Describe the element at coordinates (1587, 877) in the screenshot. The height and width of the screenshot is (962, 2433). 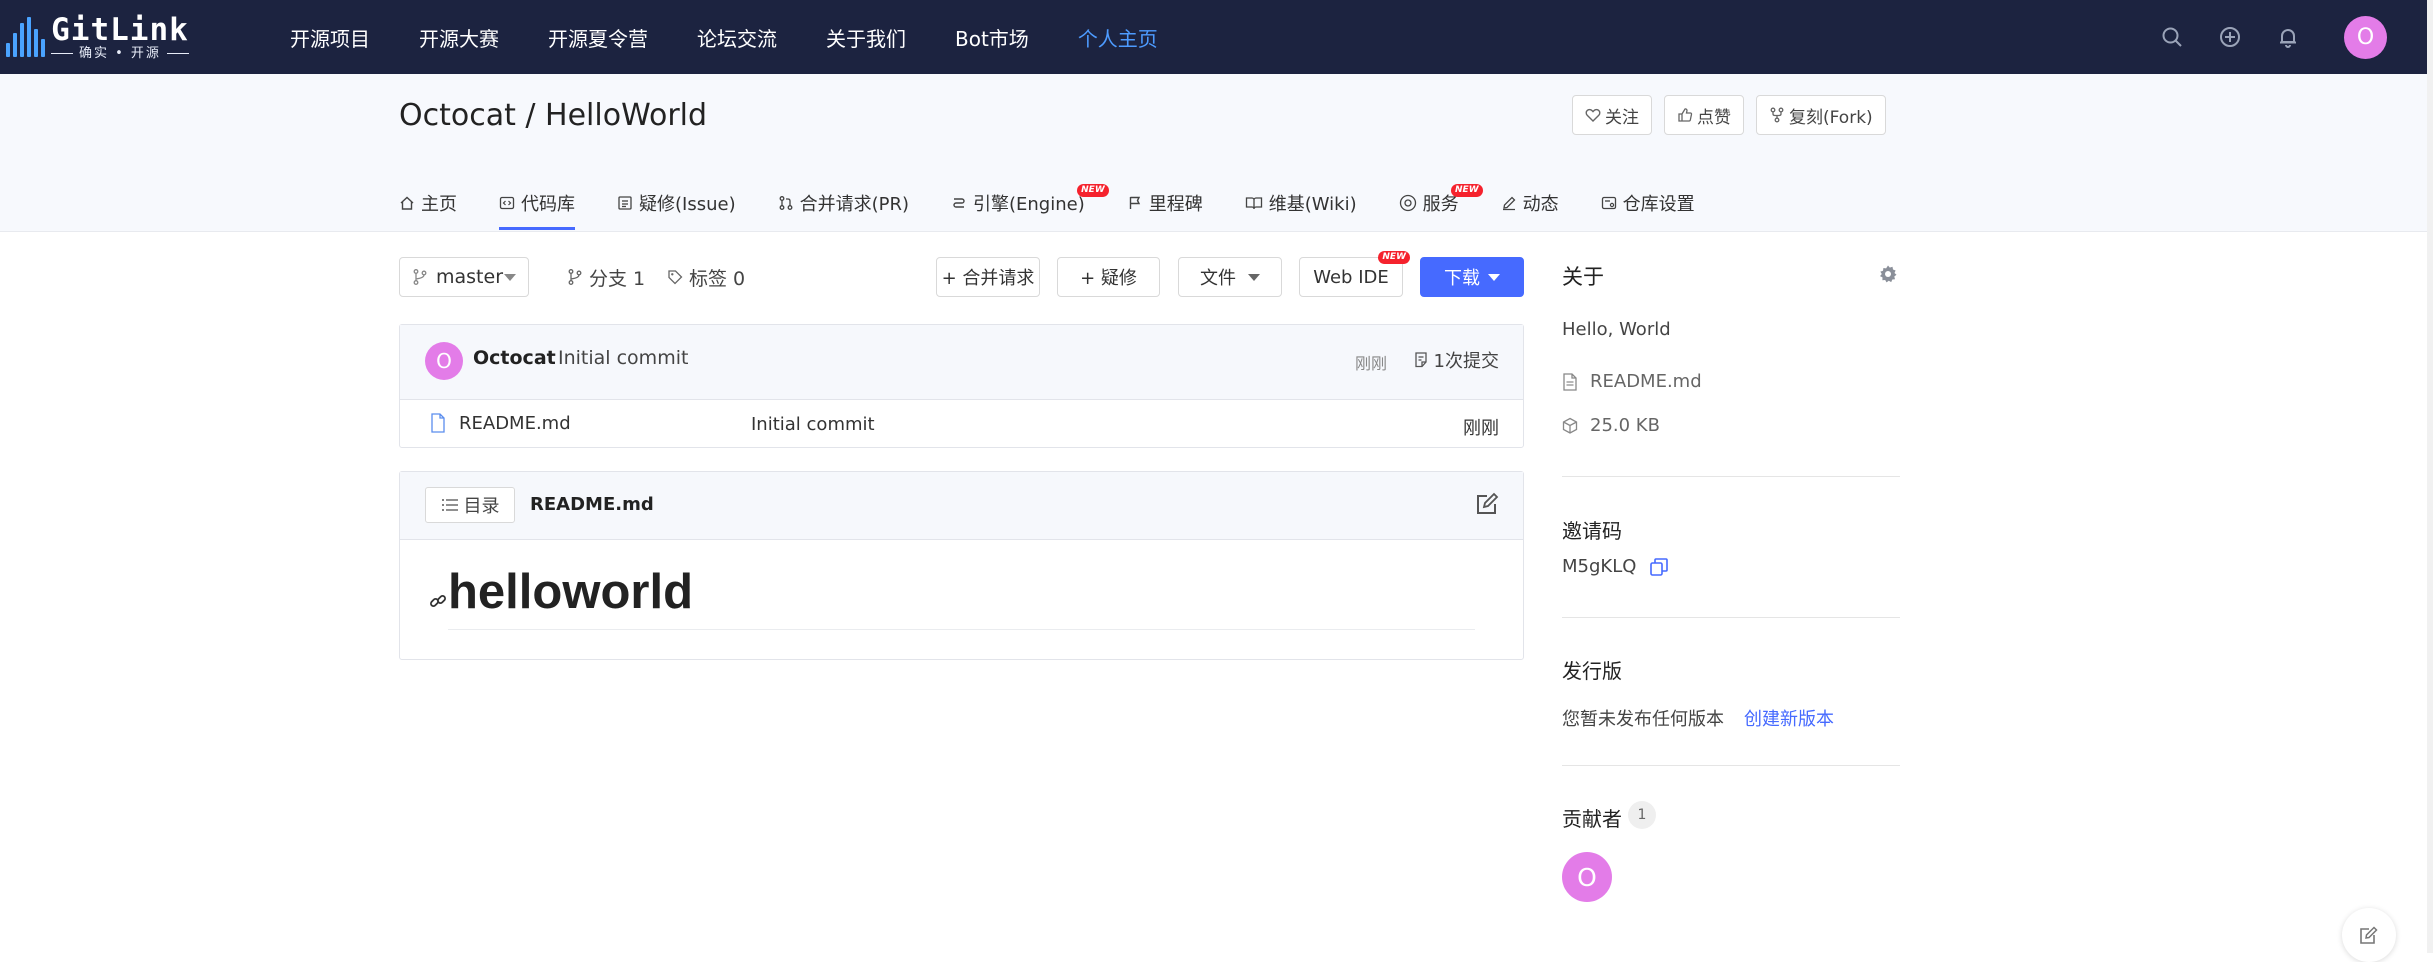
I see `contributor-avatar: O` at that location.